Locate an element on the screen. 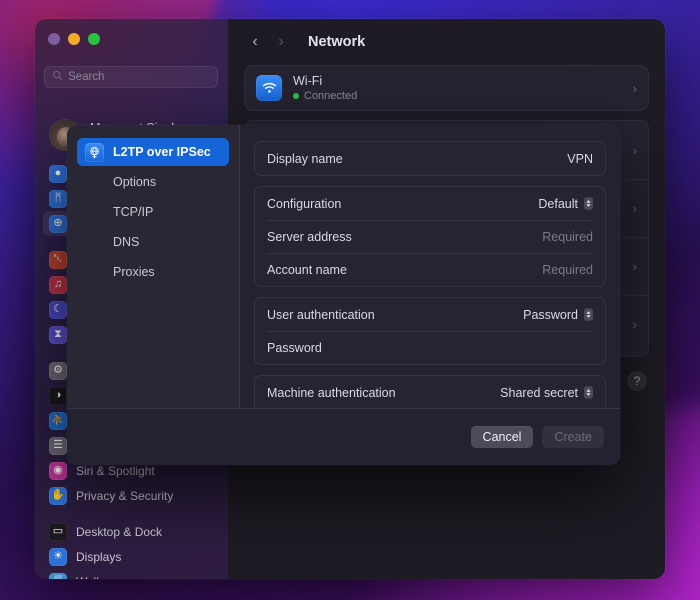 The width and height of the screenshot is (700, 600). sheet-nav-item-tcp-ip: TCP/IP is located at coordinates (153, 212).